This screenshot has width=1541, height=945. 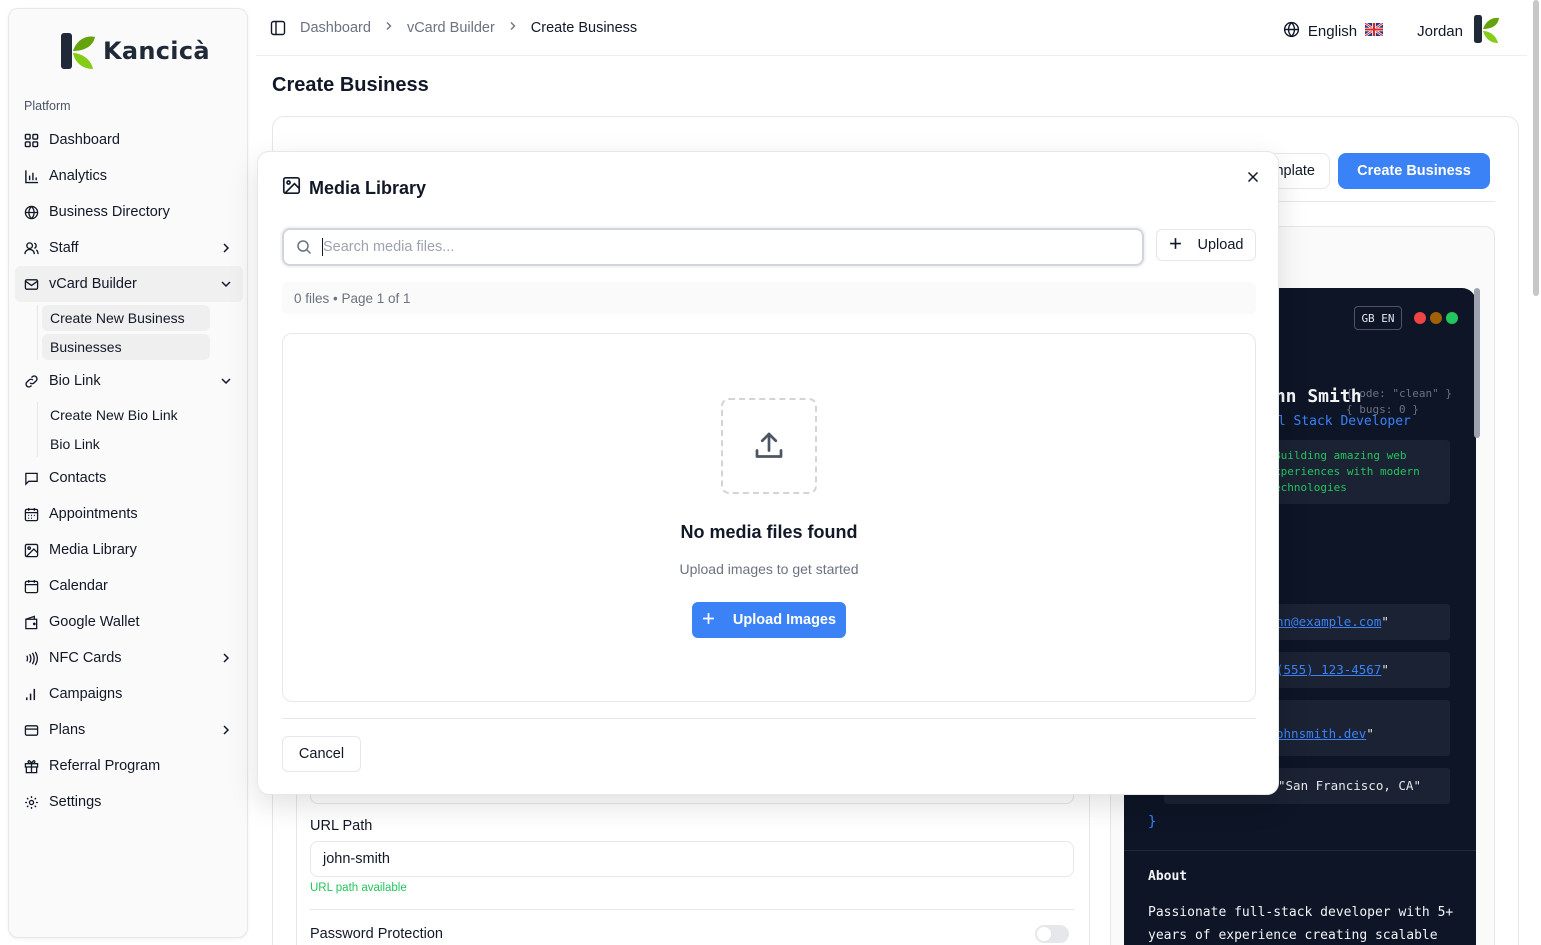 I want to click on preview-job-title: ll Stack Developer, so click(x=1340, y=421).